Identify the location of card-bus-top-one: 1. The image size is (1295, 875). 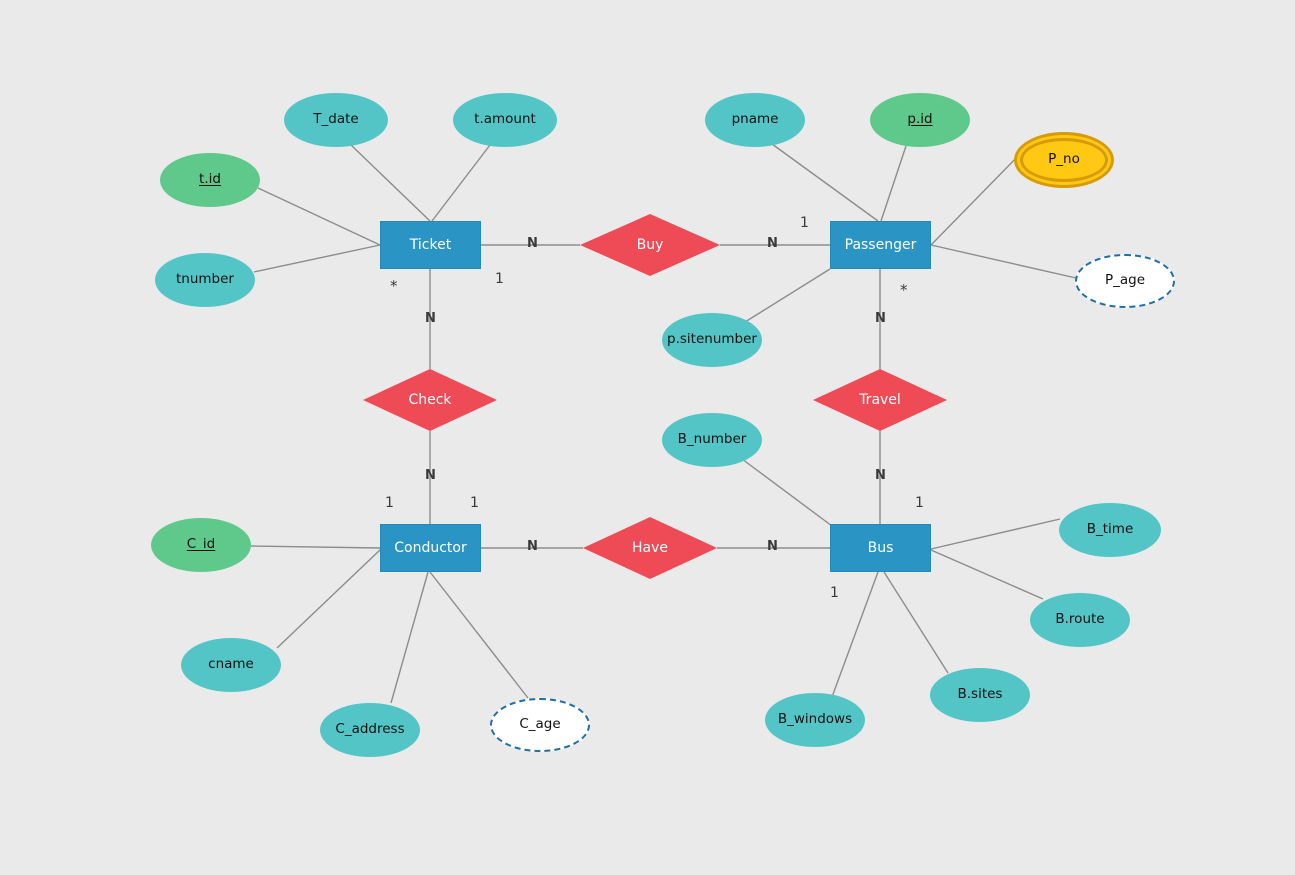
(919, 503).